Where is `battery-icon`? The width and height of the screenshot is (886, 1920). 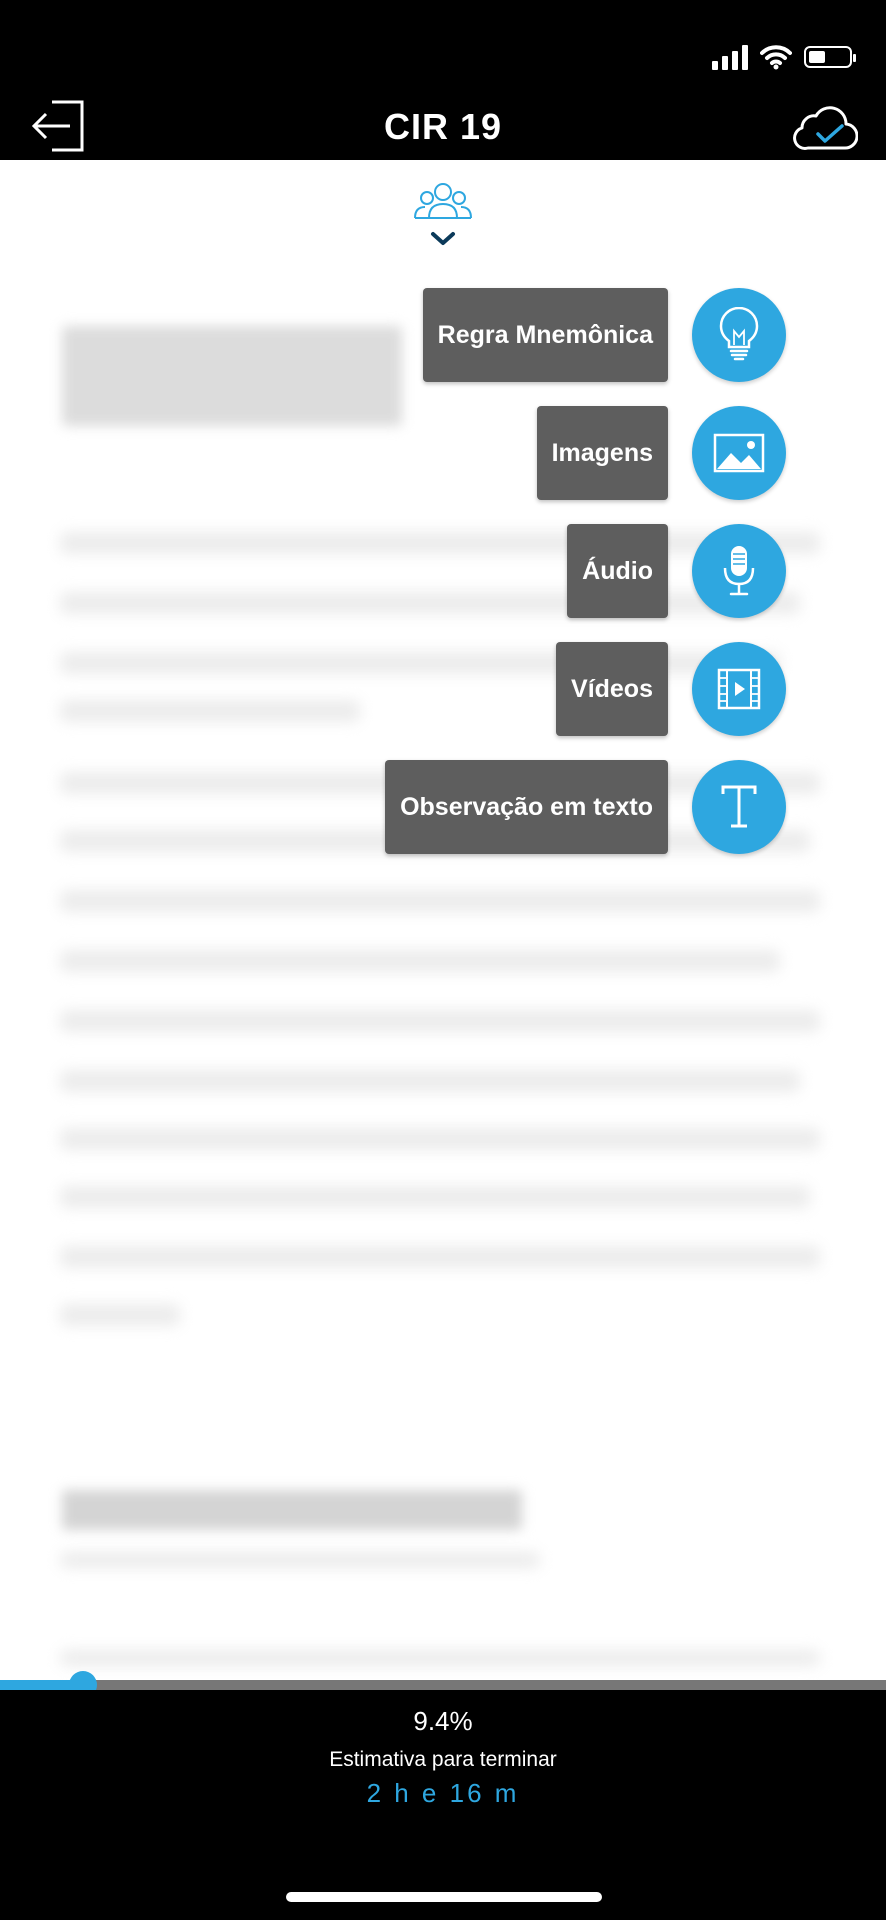
battery-icon is located at coordinates (830, 57).